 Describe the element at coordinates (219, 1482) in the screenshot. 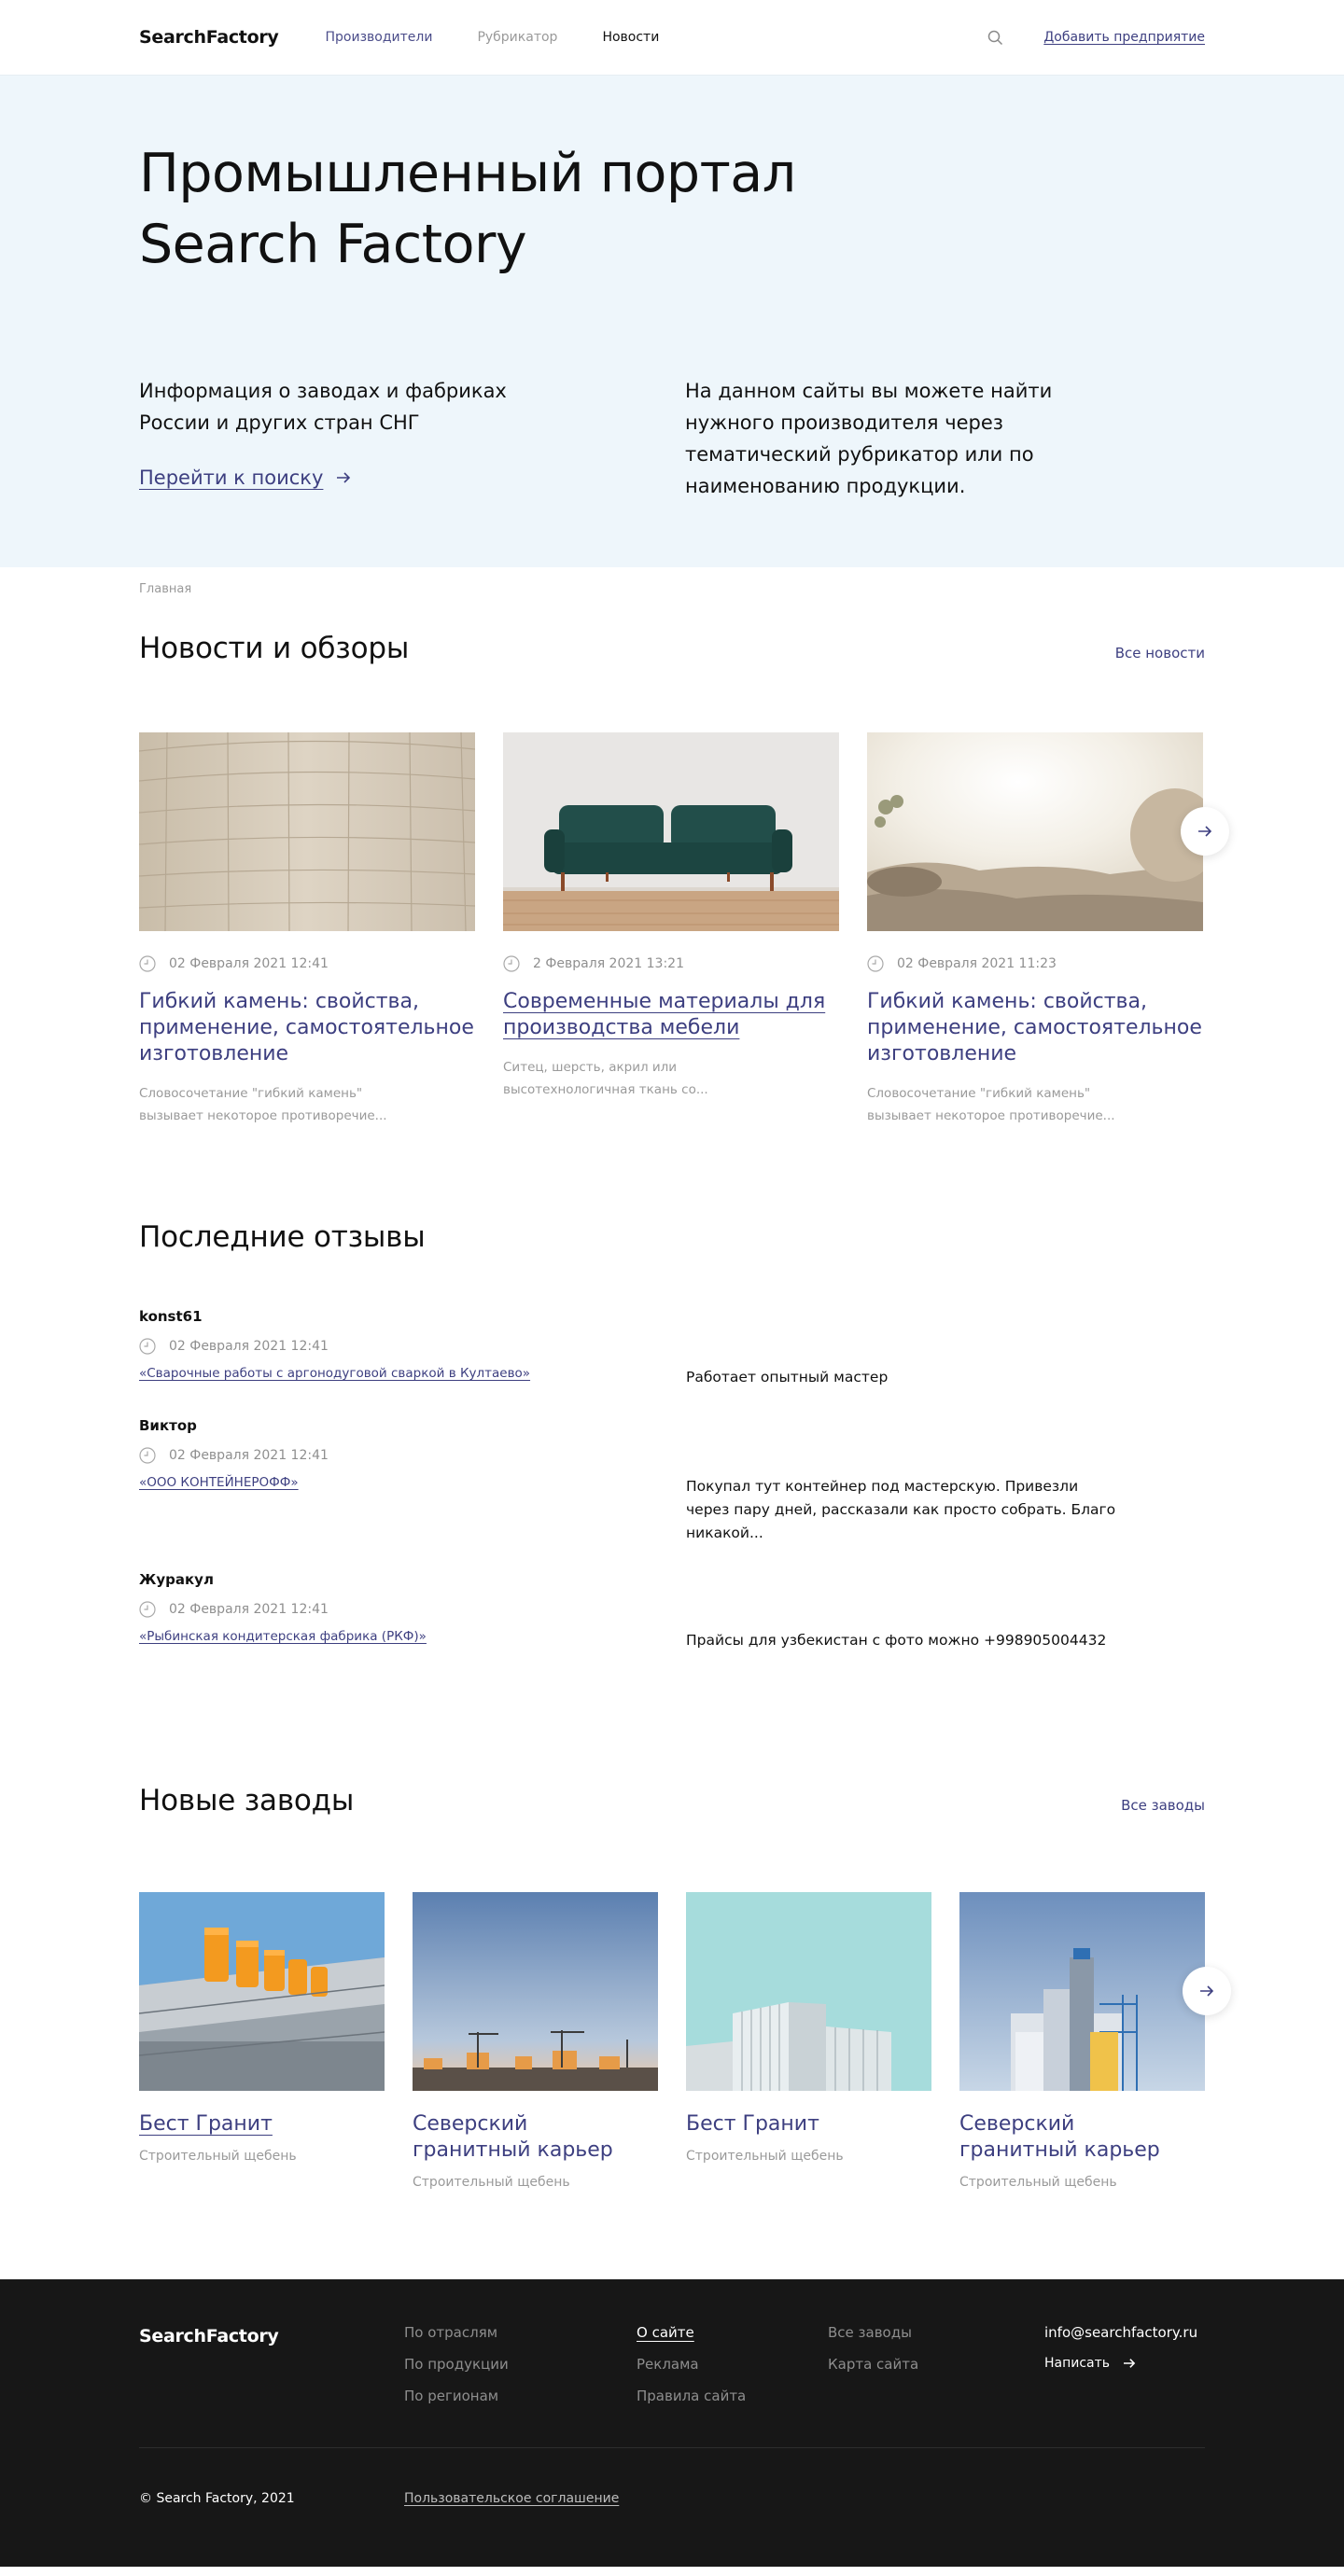

I see `review-company-link: «ООО КОНТЕЙНЕРОФФ»` at that location.